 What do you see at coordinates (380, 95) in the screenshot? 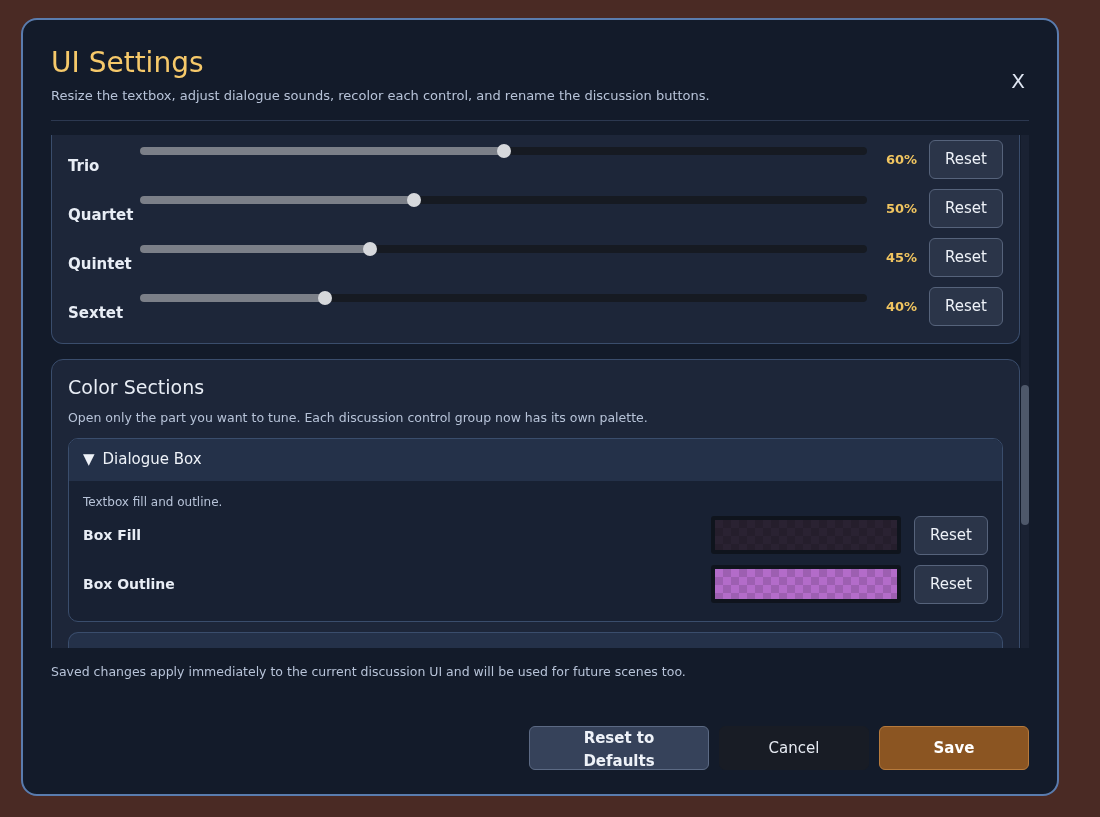
I see `dialog-subtitle: Resize the textbox, adjust dialogue sounds, recolor each control, and rename the discussion buttons.` at bounding box center [380, 95].